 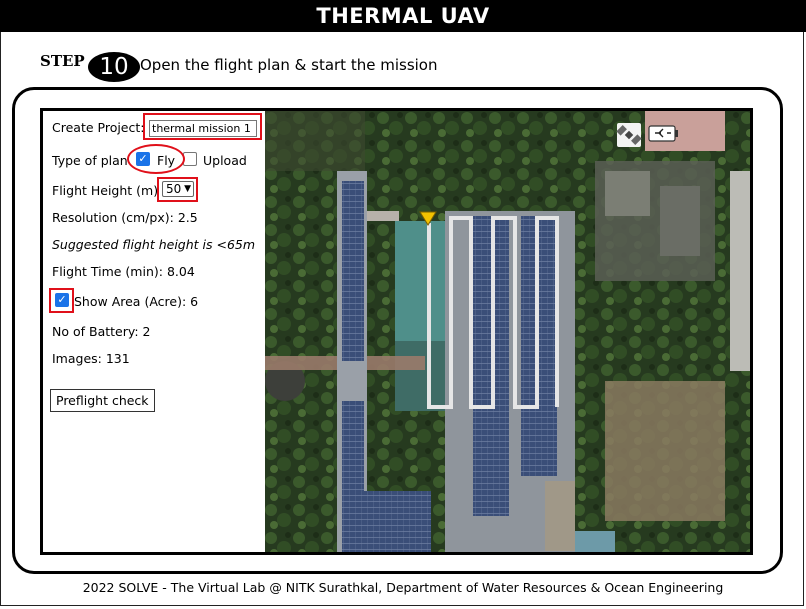 What do you see at coordinates (177, 189) in the screenshot?
I see `highlight-flight-height` at bounding box center [177, 189].